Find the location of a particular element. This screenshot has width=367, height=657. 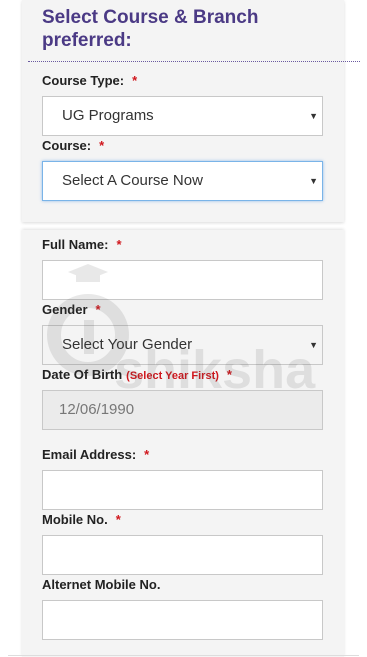

course-value: Select A Course Now is located at coordinates (132, 180).